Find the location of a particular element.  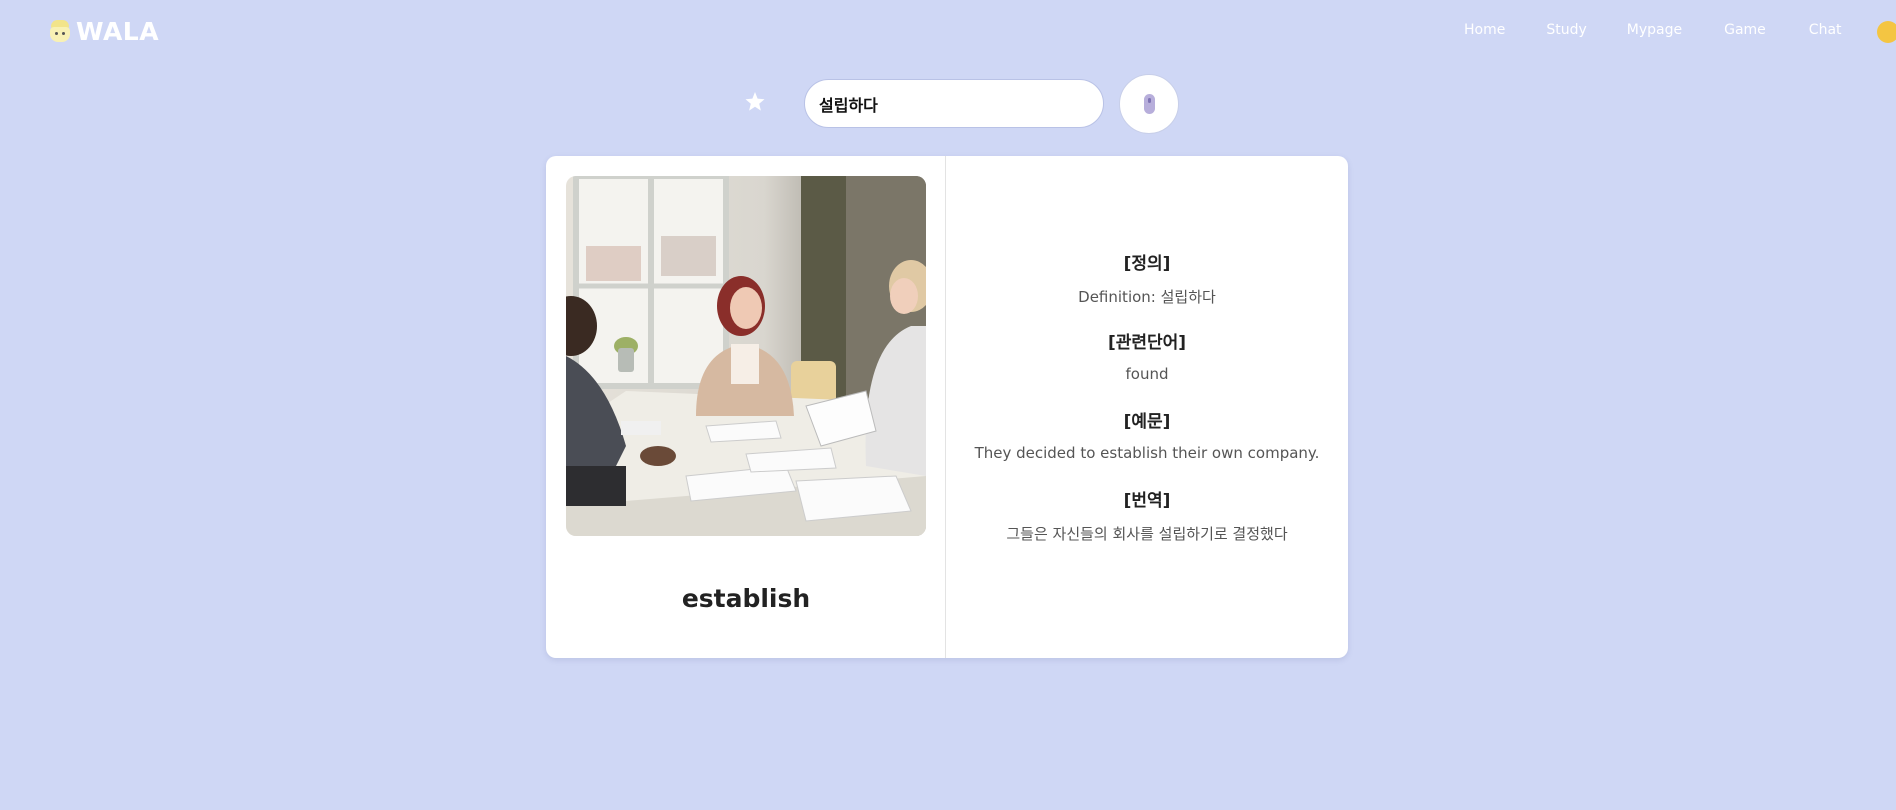

translation-text: 그들은 자신들의 회사를 설립하기로 결정했다 is located at coordinates (1147, 534).